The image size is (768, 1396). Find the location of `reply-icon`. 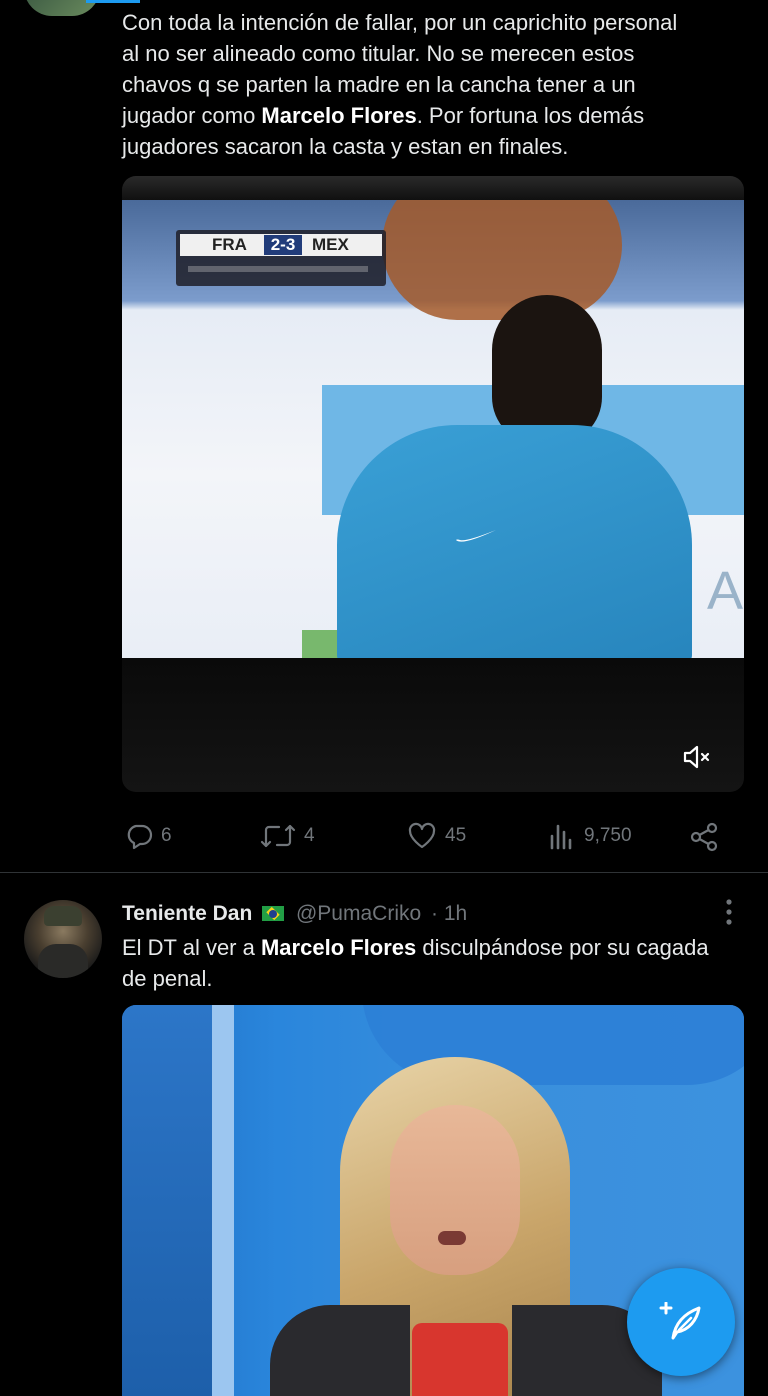

reply-icon is located at coordinates (140, 837).